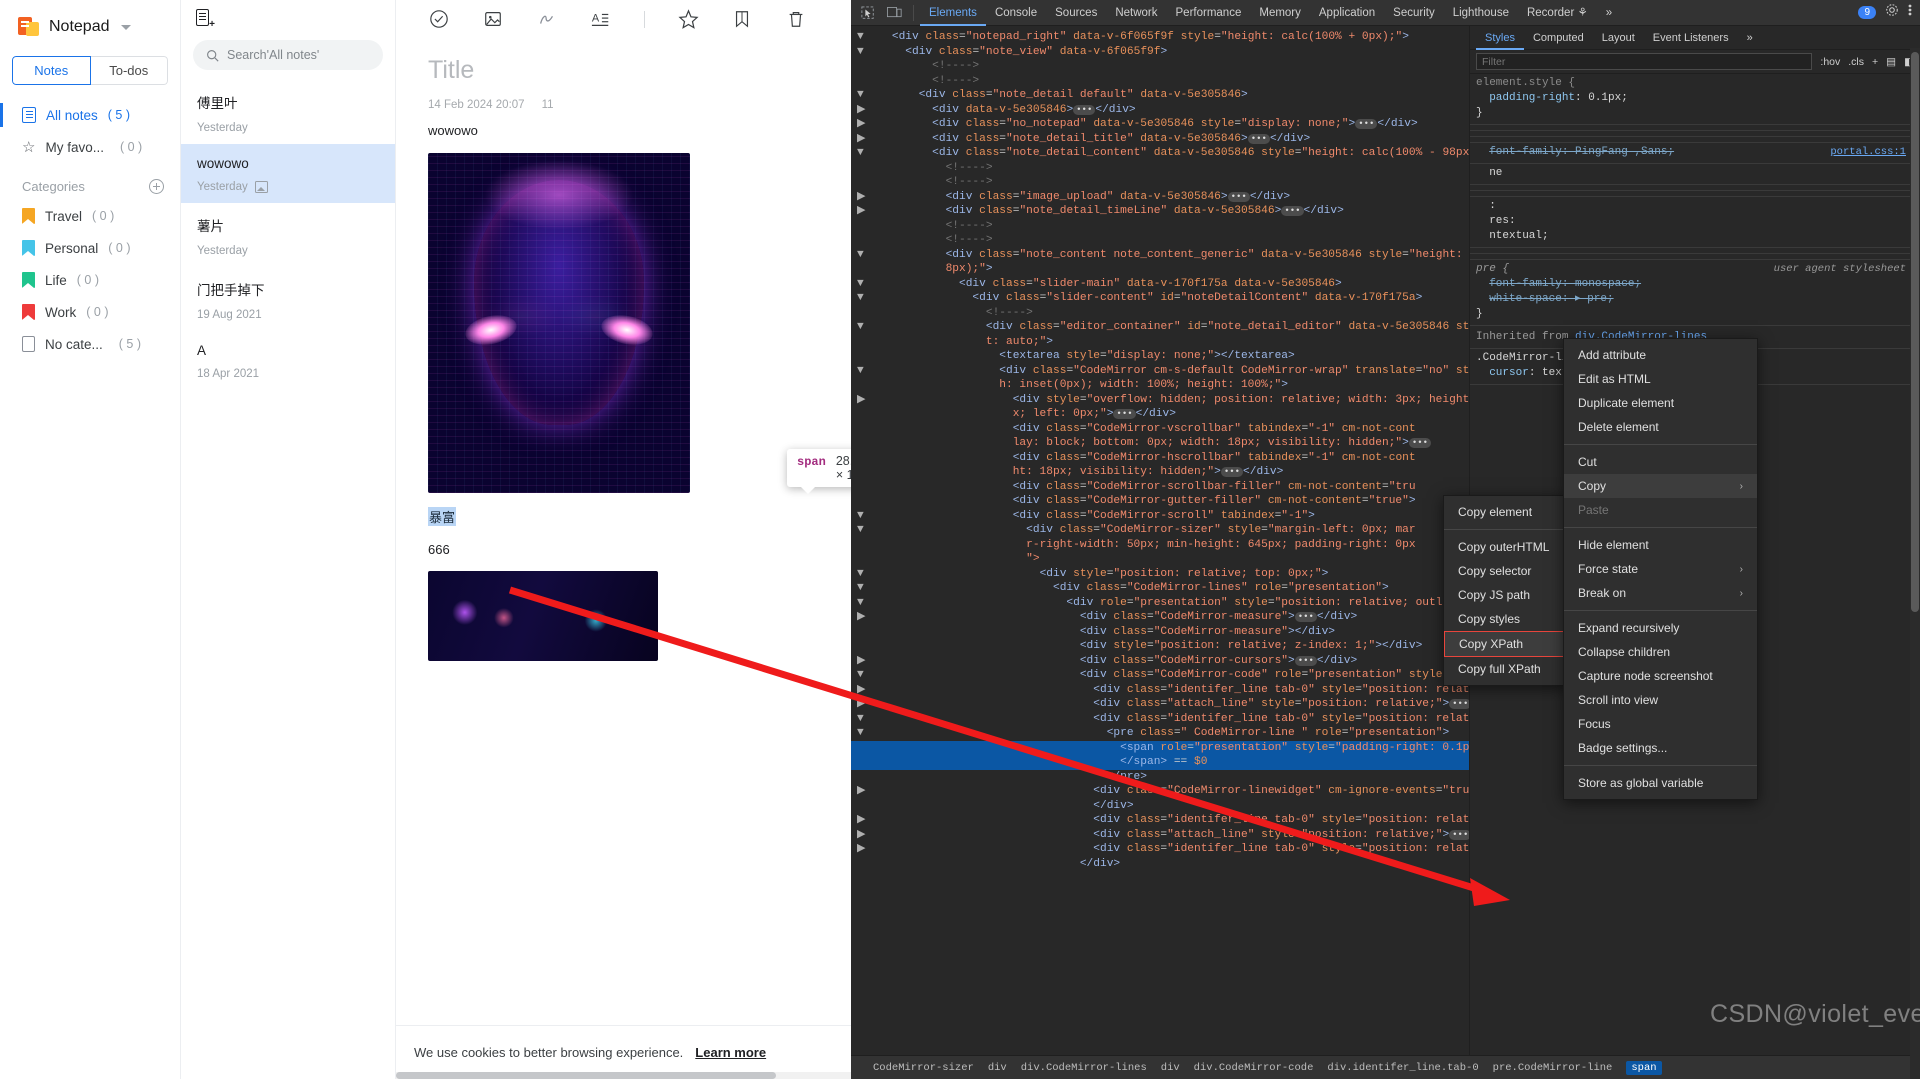 Image resolution: width=1920 pixels, height=1079 pixels. What do you see at coordinates (1660, 593) in the screenshot?
I see `menu-item: Break on ›` at bounding box center [1660, 593].